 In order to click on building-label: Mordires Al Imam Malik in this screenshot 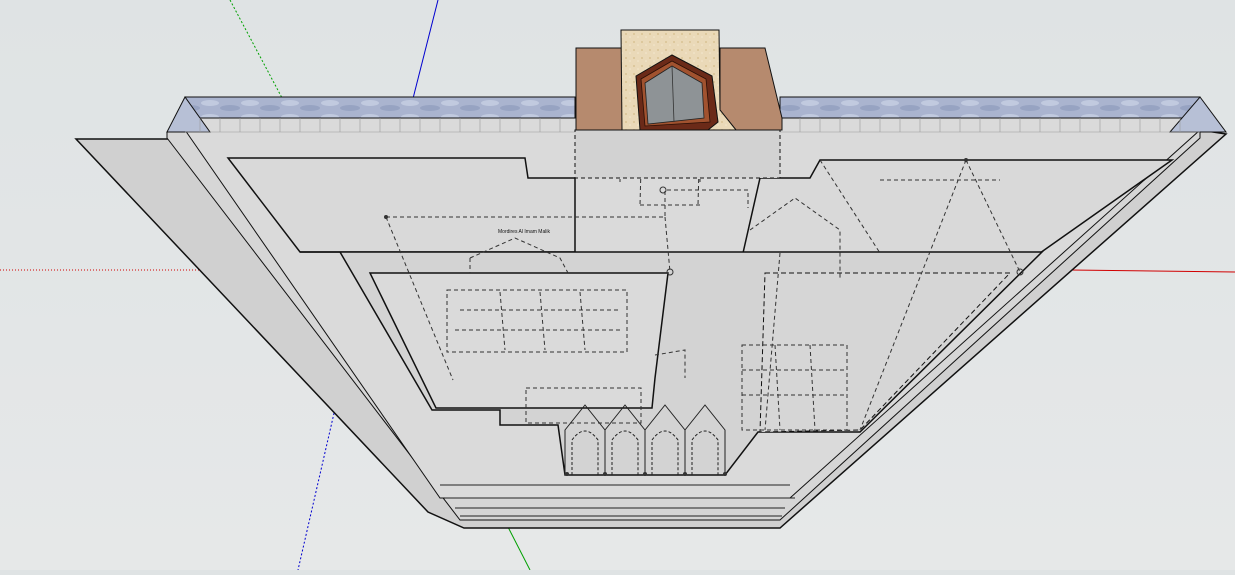, I will do `click(524, 232)`.